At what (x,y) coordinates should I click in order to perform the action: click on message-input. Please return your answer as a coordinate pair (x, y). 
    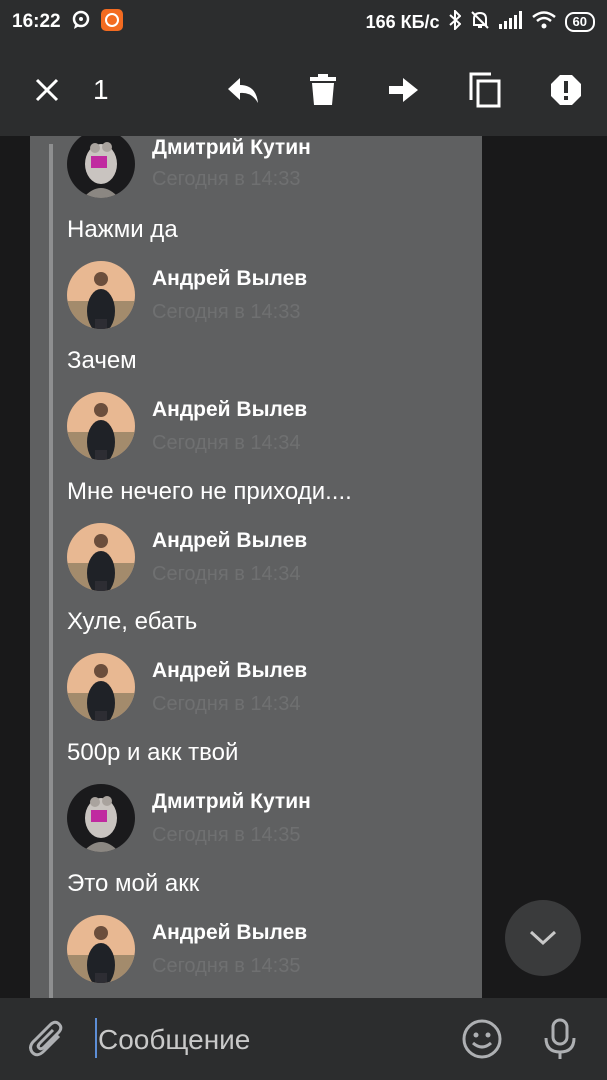
    Looking at the image, I should click on (268, 1040).